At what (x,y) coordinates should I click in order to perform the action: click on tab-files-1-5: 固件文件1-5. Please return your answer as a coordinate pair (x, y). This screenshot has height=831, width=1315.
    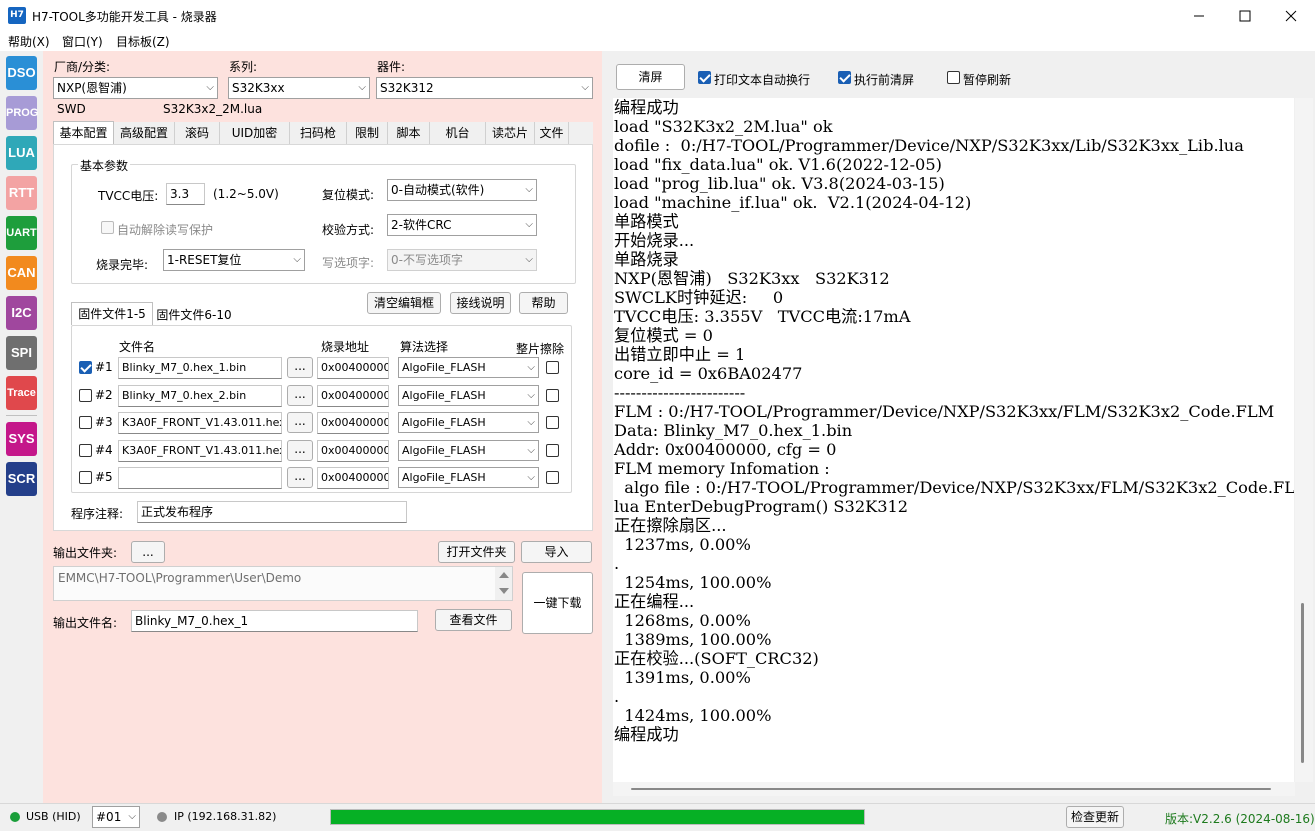
    Looking at the image, I should click on (112, 313).